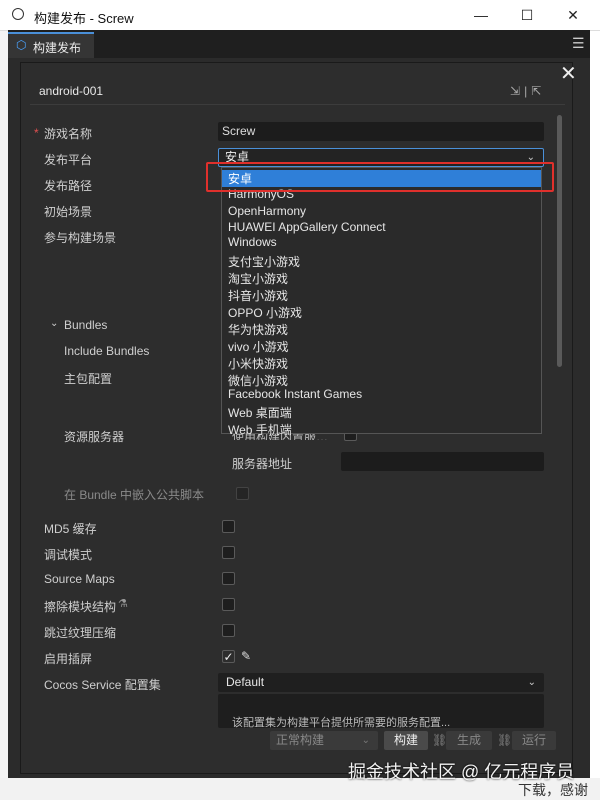  What do you see at coordinates (4, 415) in the screenshot?
I see `background-page-left` at bounding box center [4, 415].